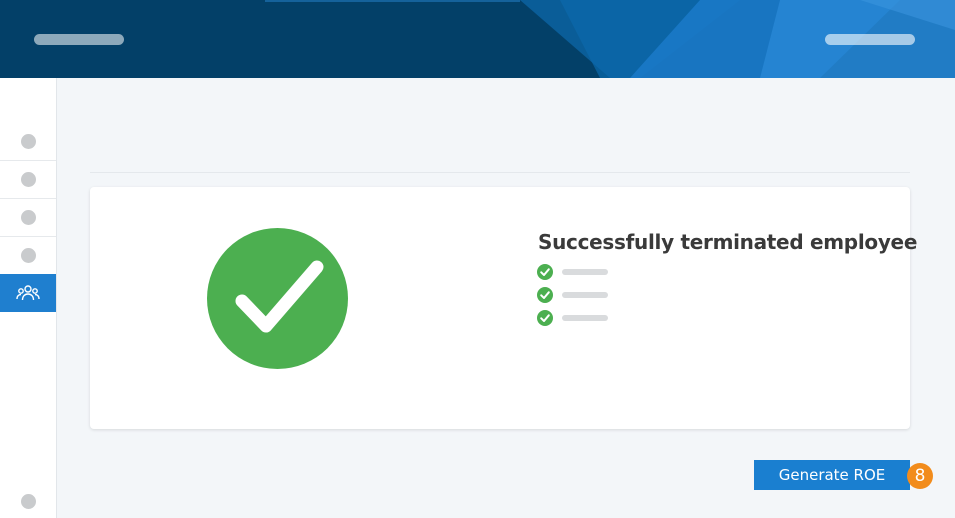 Image resolution: width=955 pixels, height=518 pixels. I want to click on user-menu-placeholder, so click(870, 39).